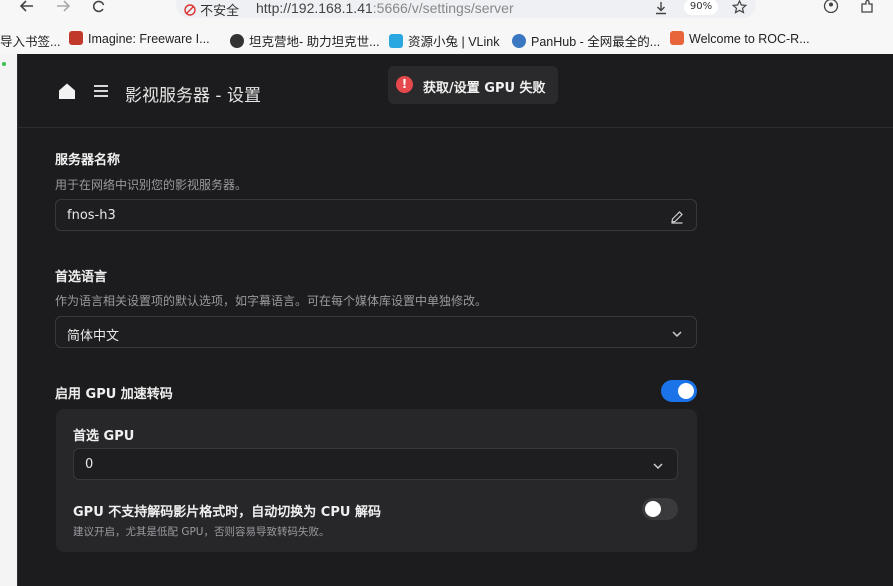 The width and height of the screenshot is (893, 586). What do you see at coordinates (99, 9) in the screenshot?
I see `reload-icon` at bounding box center [99, 9].